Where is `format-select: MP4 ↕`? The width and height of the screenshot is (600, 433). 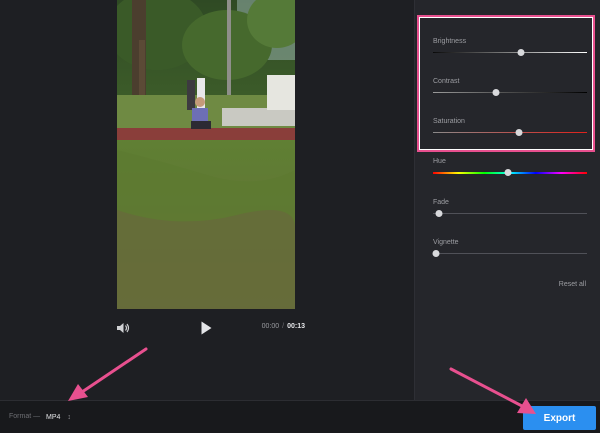
format-select: MP4 ↕ is located at coordinates (58, 417).